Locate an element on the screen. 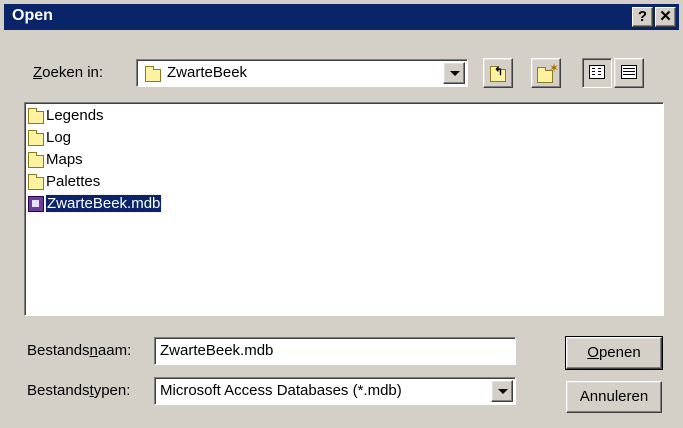 This screenshot has width=683, height=428. filename-value: ZwarteBeek.mdb is located at coordinates (217, 350).